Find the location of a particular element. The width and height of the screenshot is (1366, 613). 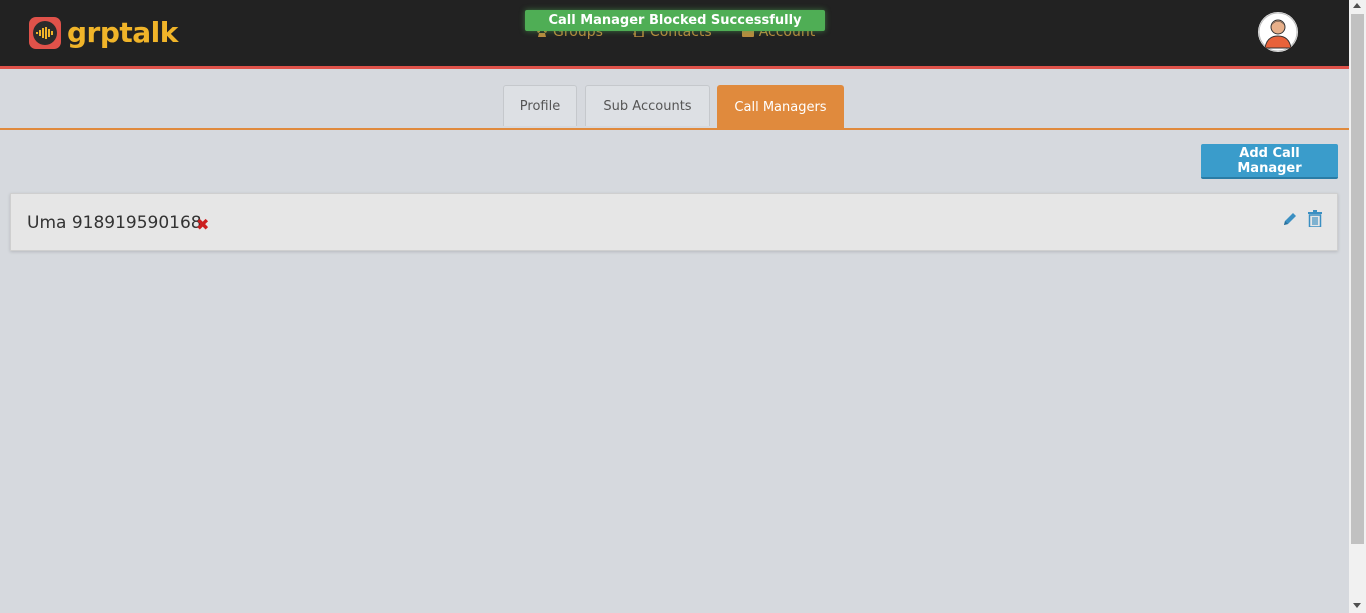

success-toast: Call Manager Blocked Successfully is located at coordinates (675, 20).